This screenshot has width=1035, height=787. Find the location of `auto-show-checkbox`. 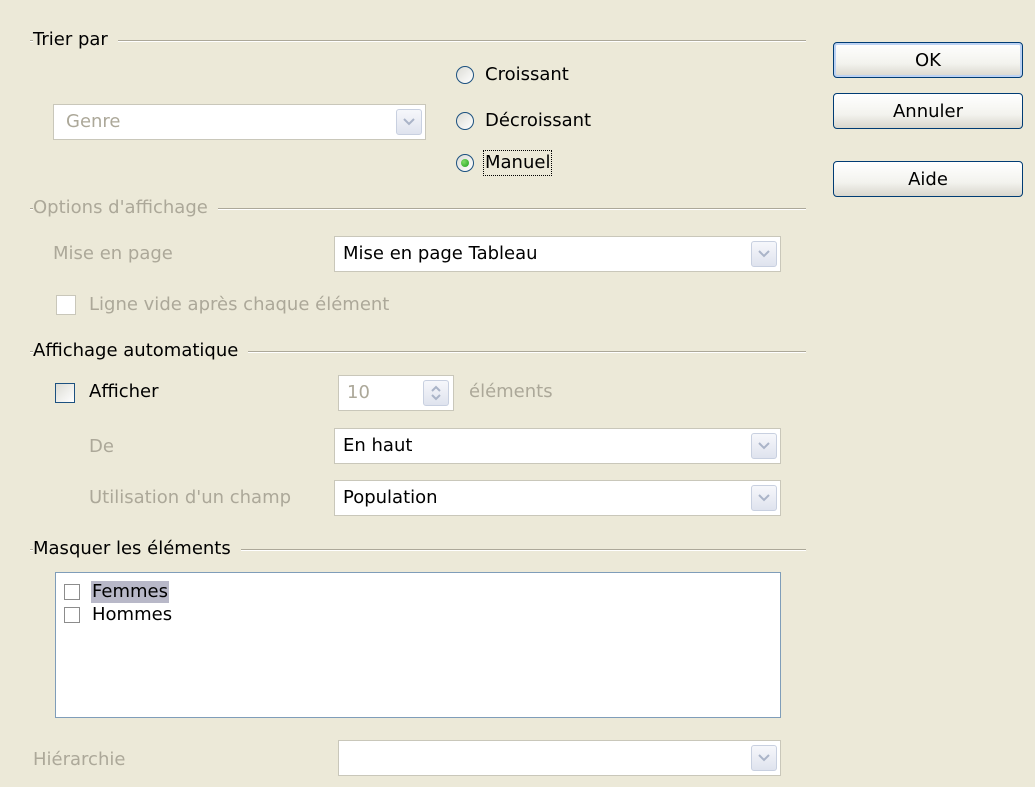

auto-show-checkbox is located at coordinates (65, 393).